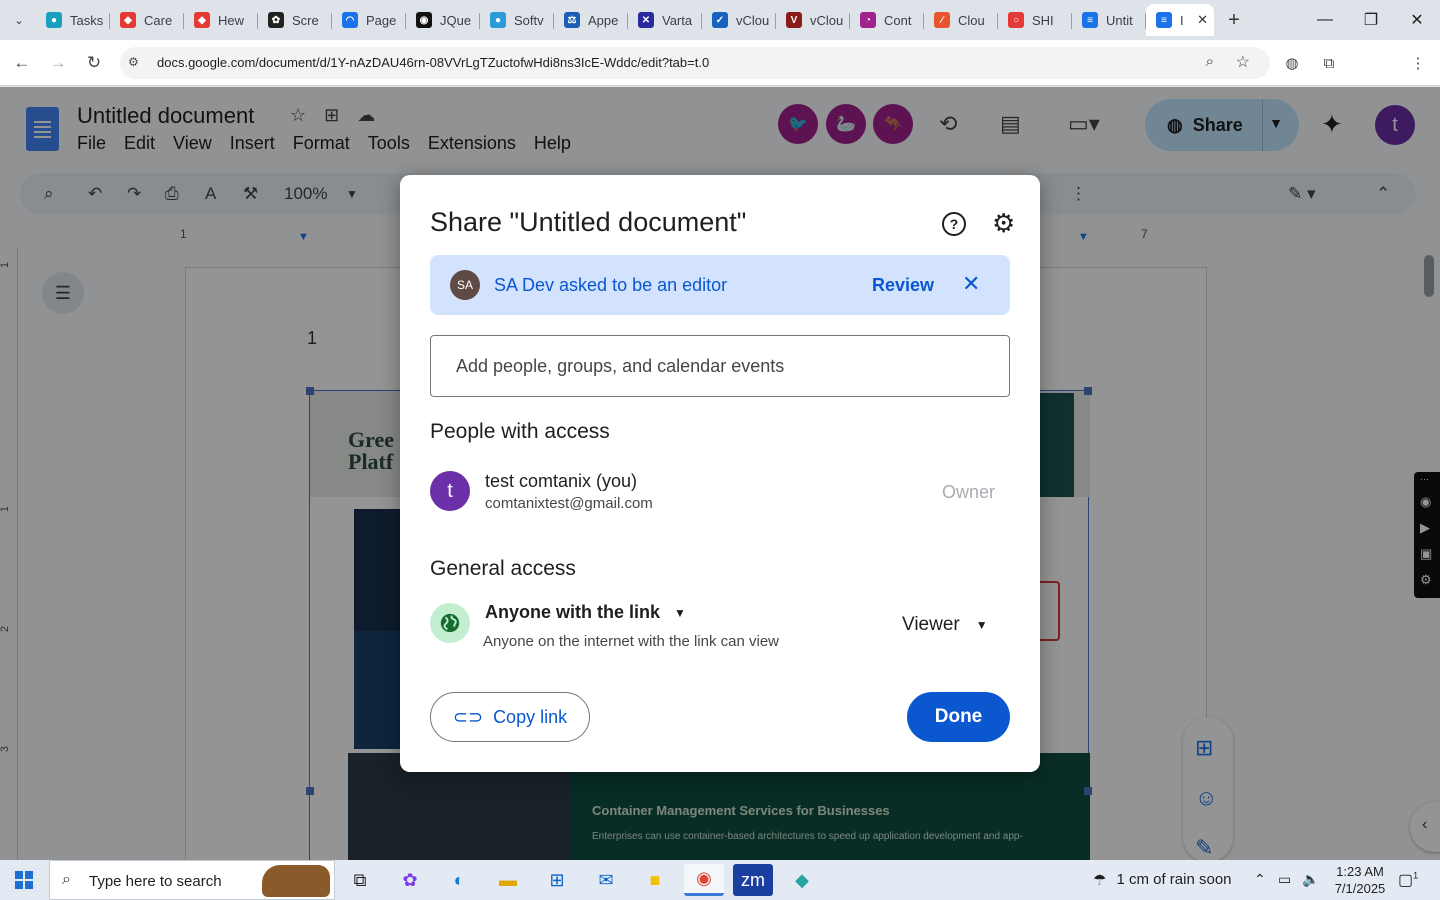 This screenshot has height=900, width=1440. I want to click on browser-tab: ◆ Care, so click(147, 20).